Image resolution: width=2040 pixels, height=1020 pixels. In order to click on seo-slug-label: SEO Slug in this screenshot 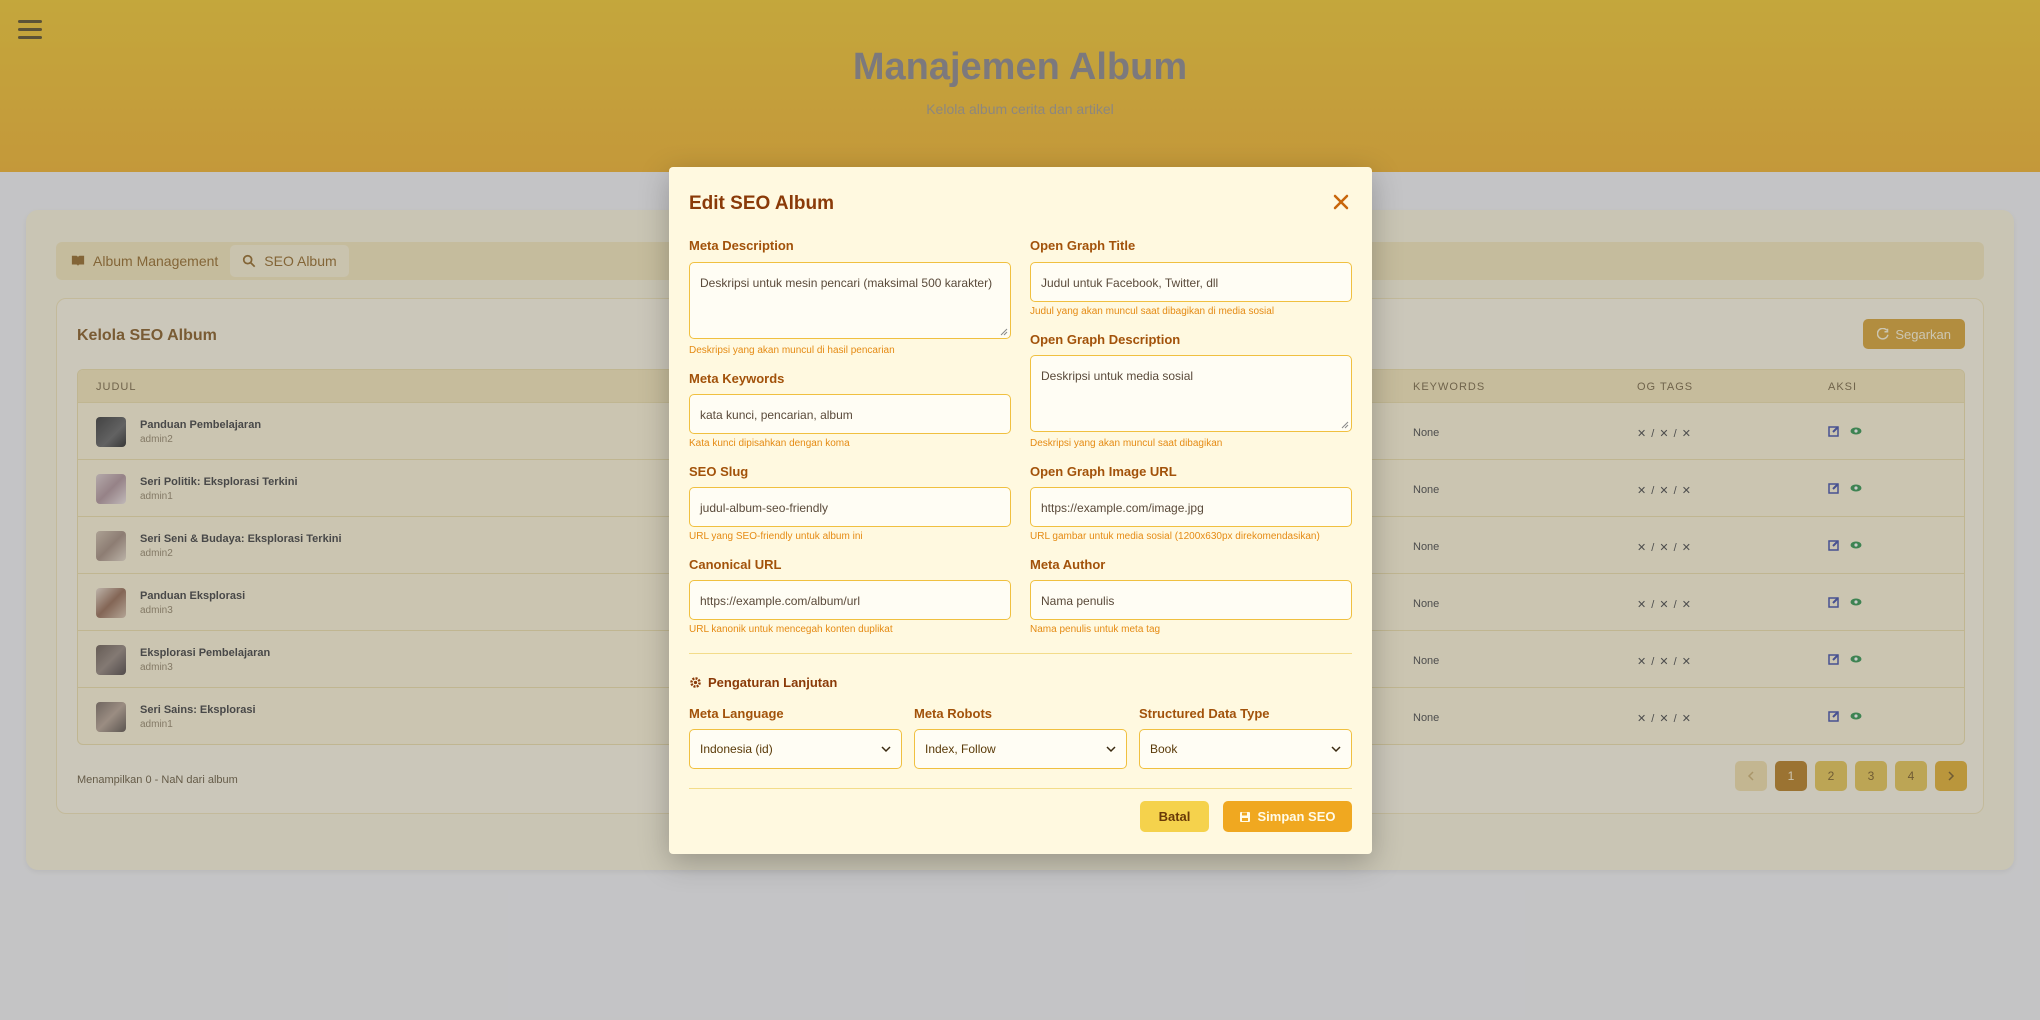, I will do `click(719, 471)`.